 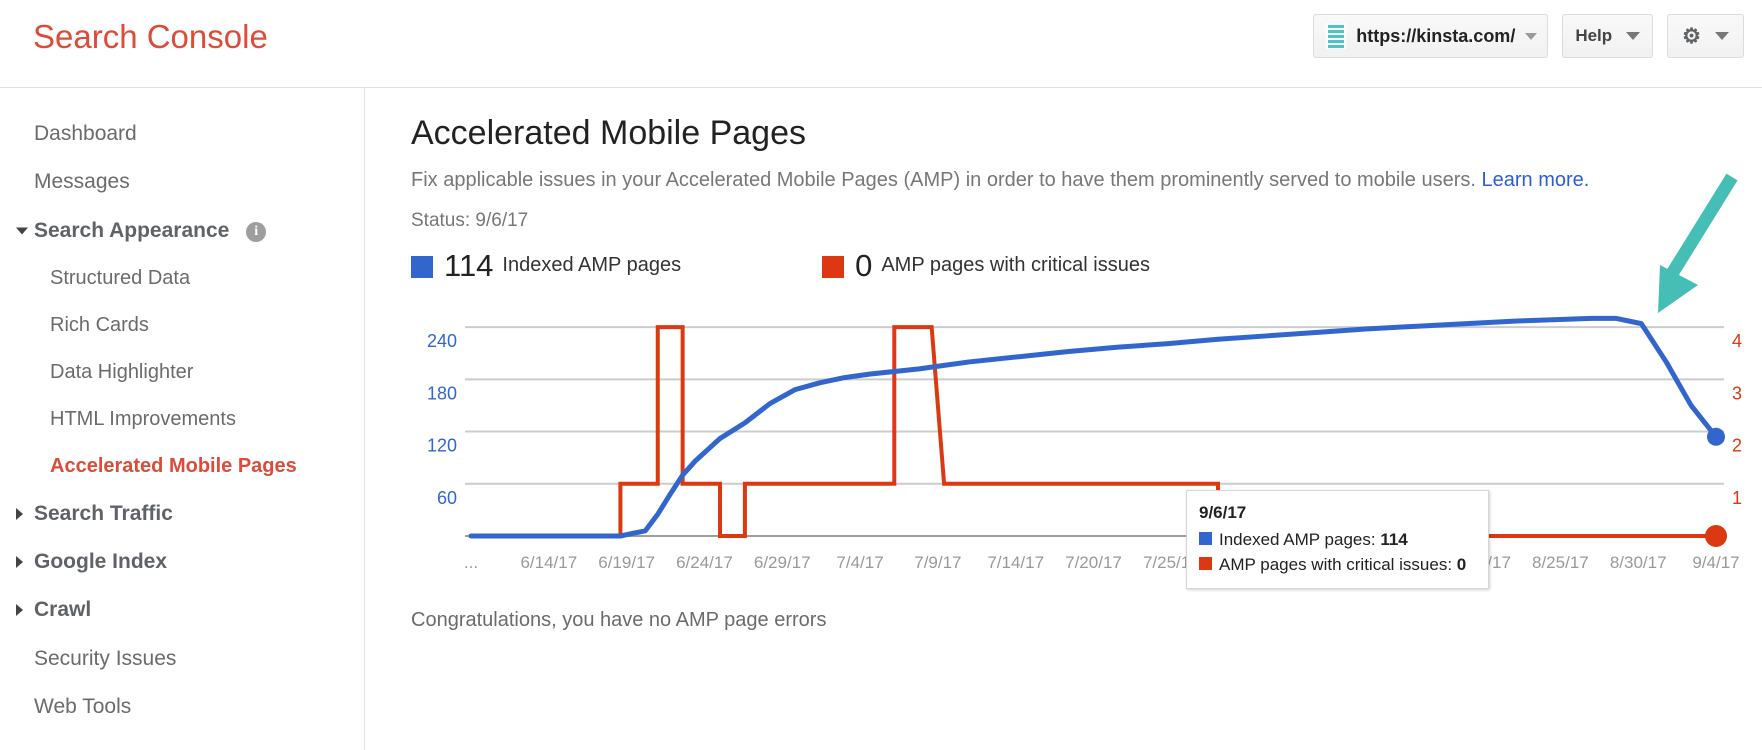 I want to click on y-axis-right-tick: 3, so click(x=1737, y=393).